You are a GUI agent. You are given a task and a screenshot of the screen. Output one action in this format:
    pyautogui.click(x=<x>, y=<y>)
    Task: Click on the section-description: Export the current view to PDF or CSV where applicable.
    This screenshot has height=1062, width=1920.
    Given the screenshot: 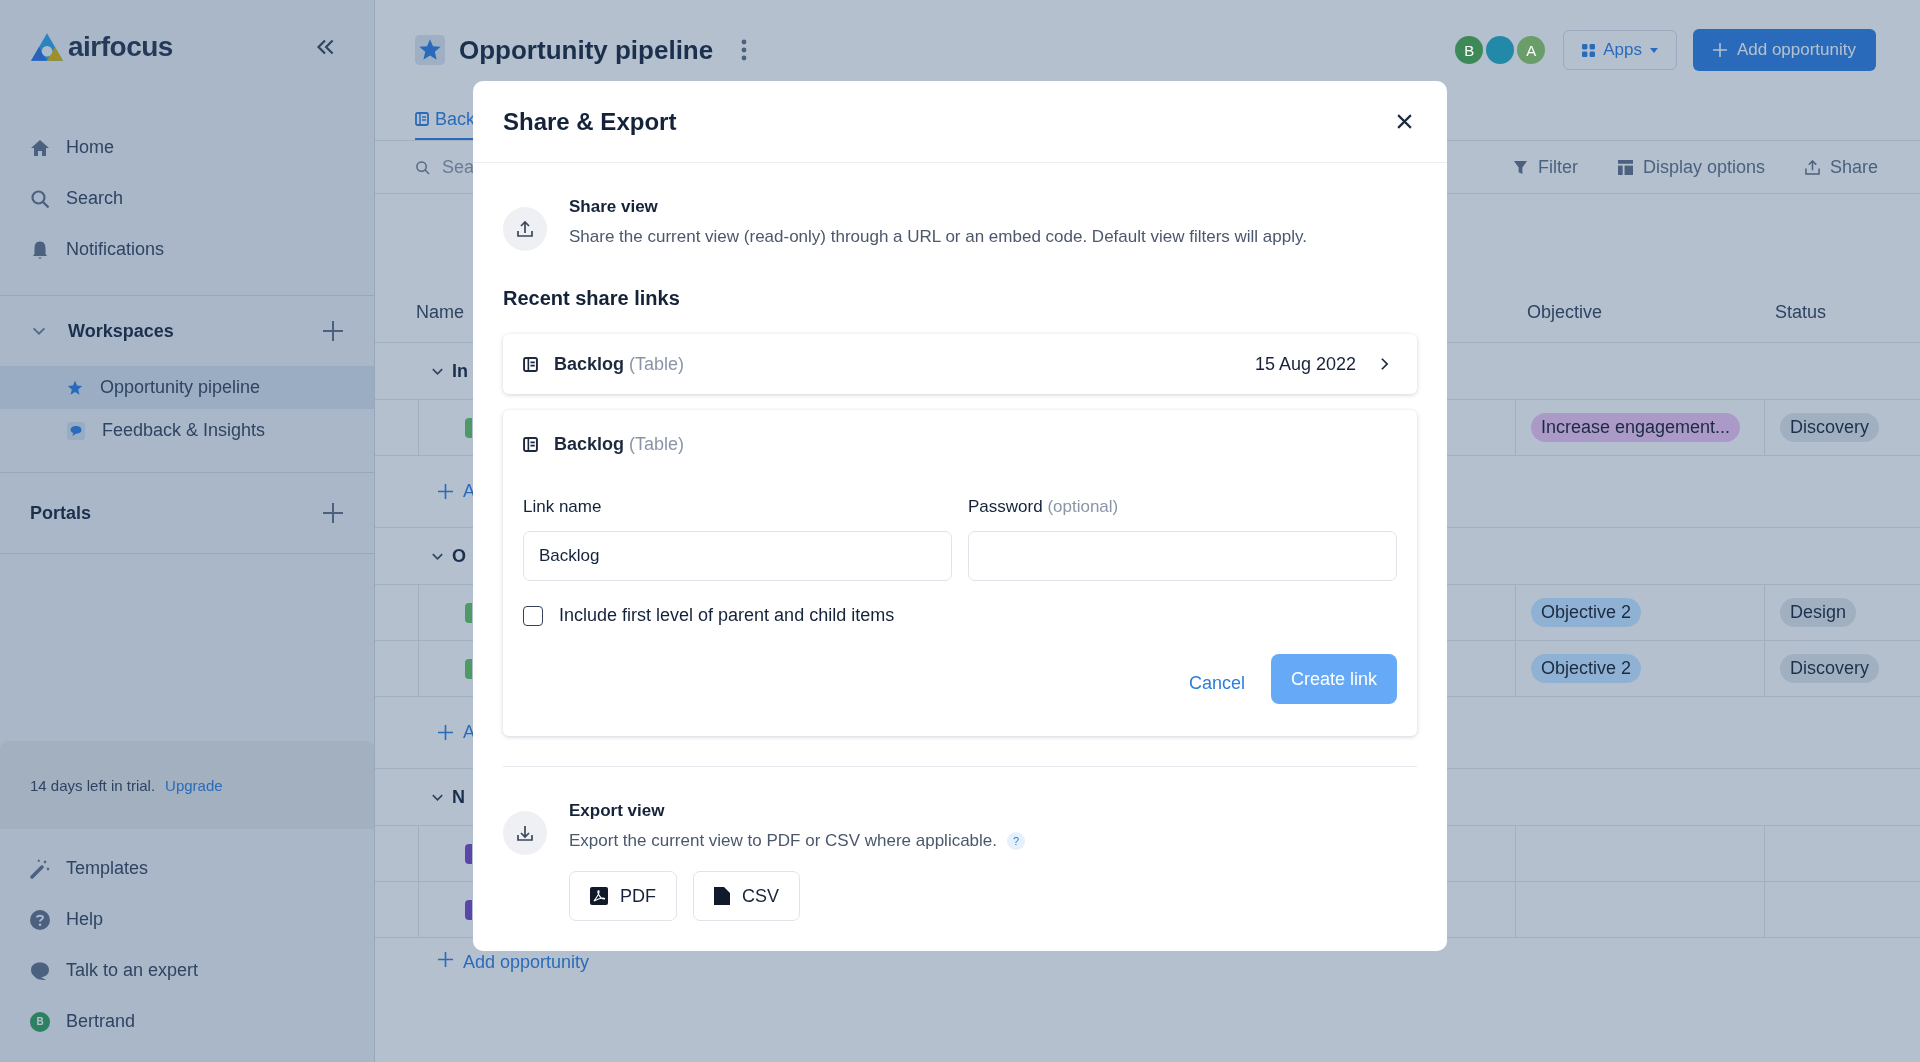 What is the action you would take?
    pyautogui.click(x=783, y=841)
    